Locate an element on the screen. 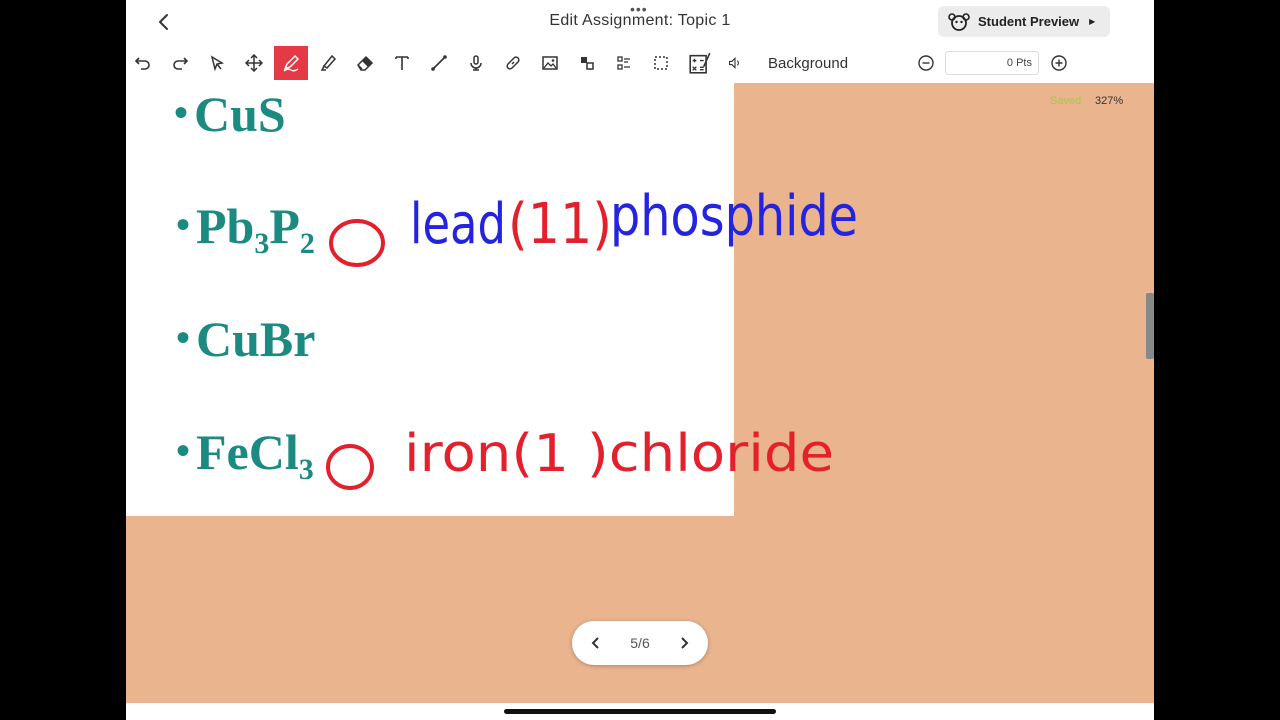  previous-page-button is located at coordinates (596, 643).